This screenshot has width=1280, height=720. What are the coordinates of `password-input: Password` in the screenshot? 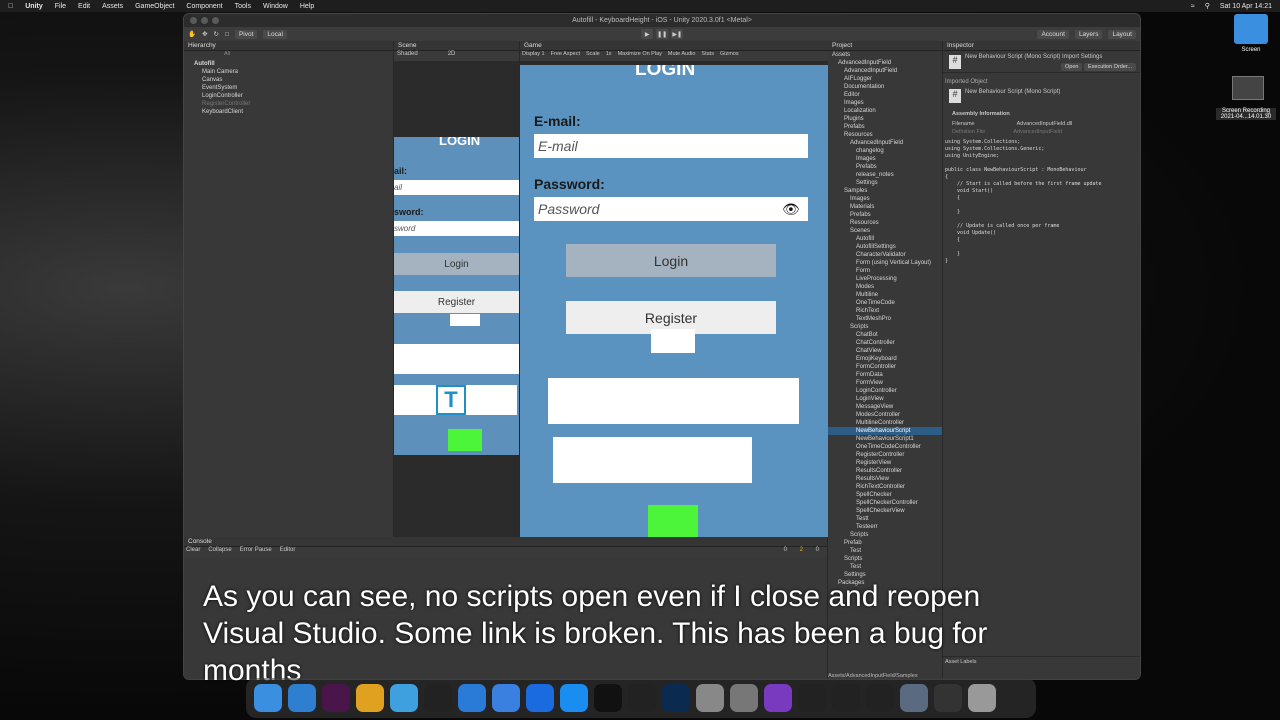 It's located at (671, 209).